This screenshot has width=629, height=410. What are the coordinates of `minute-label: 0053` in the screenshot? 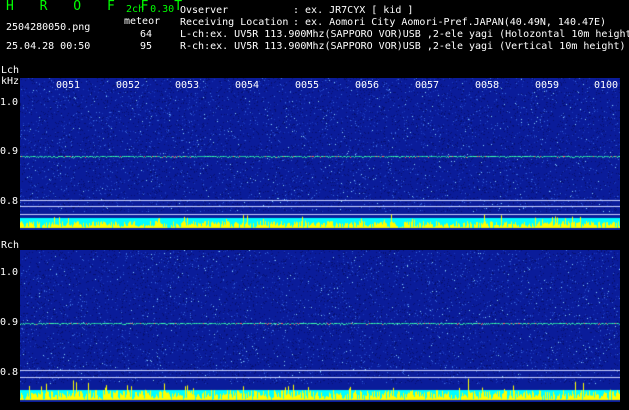 It's located at (187, 85).